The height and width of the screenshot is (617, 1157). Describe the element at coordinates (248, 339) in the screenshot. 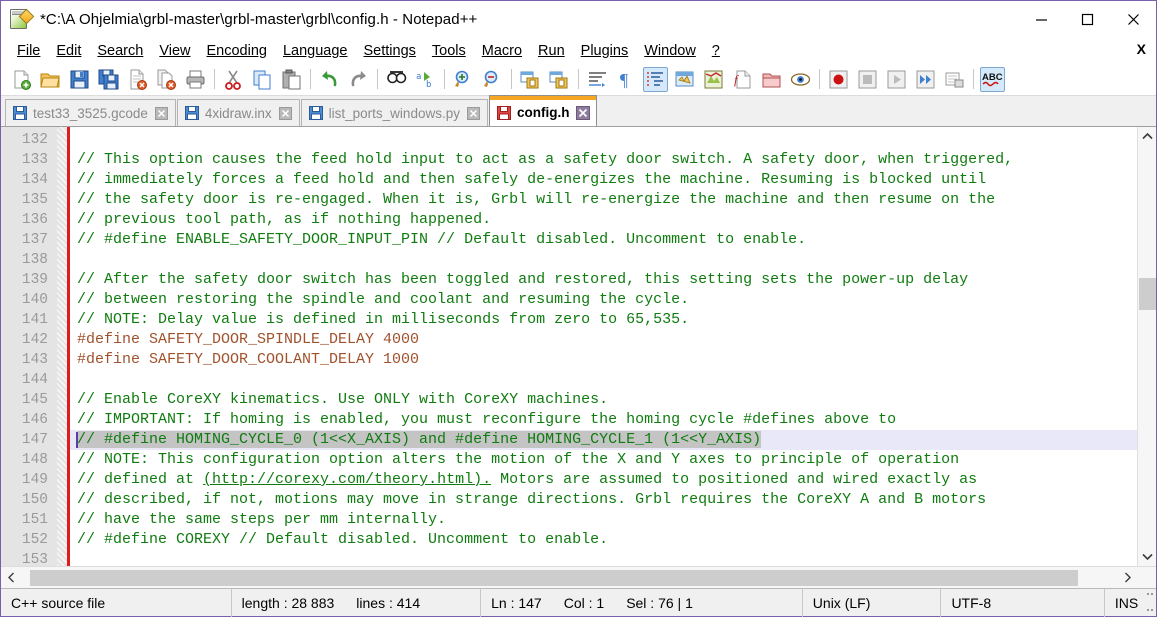

I see `code-line: #define SAFETY_DOOR_SPINDLE_DELAY 4000` at that location.